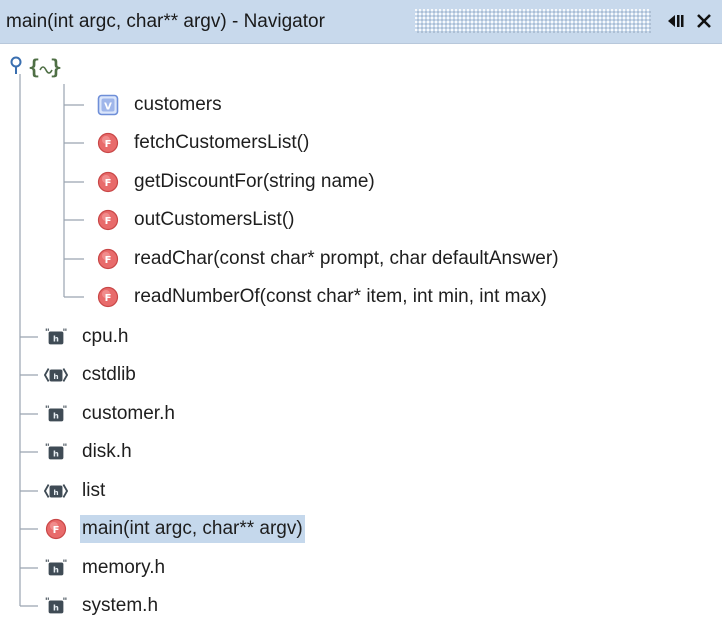 The image size is (722, 625). What do you see at coordinates (120, 605) in the screenshot?
I see `tree-item-label: system.h` at bounding box center [120, 605].